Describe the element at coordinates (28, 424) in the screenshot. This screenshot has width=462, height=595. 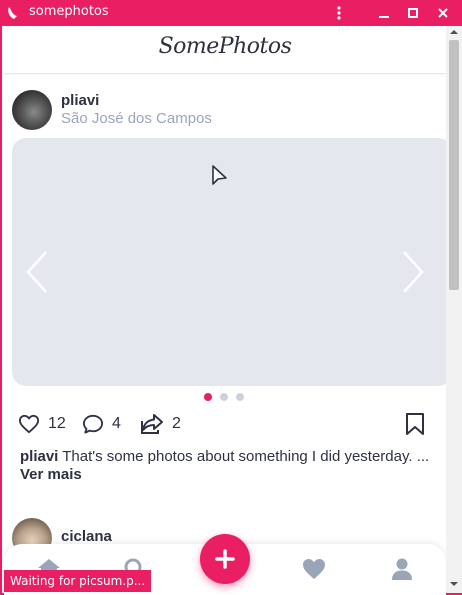
I see `heart-icon` at that location.